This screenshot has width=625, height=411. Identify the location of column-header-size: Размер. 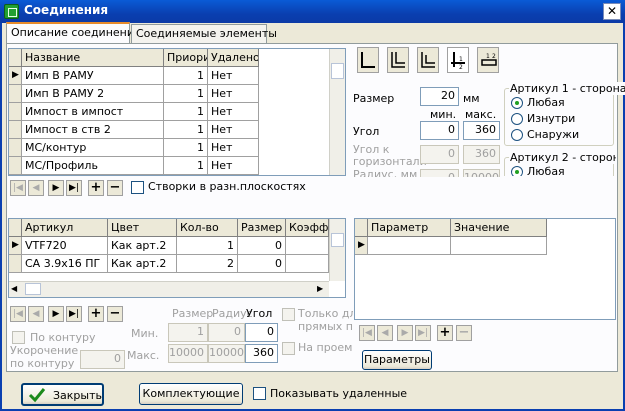
(262, 228).